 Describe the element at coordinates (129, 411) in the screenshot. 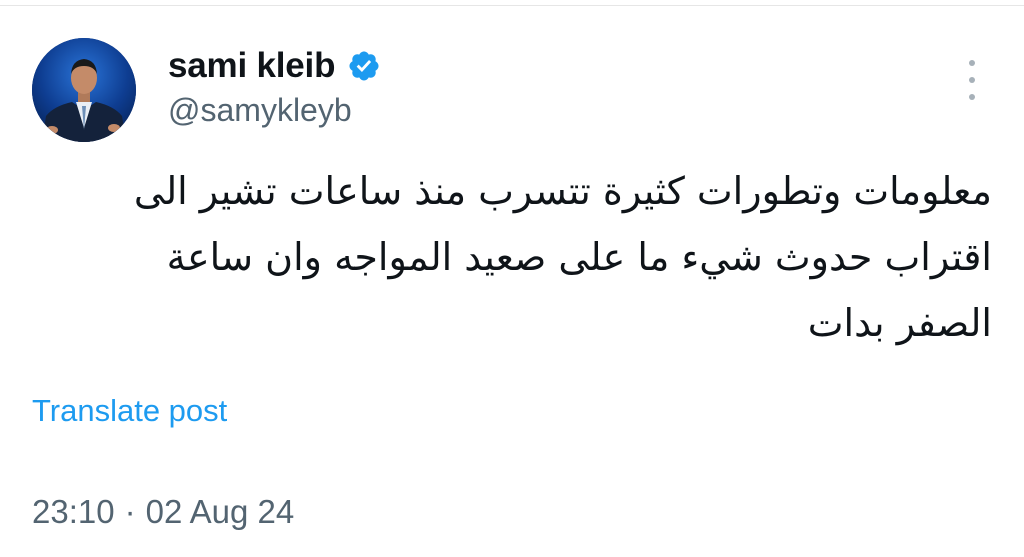

I see `translate-post-link: Translate post` at that location.